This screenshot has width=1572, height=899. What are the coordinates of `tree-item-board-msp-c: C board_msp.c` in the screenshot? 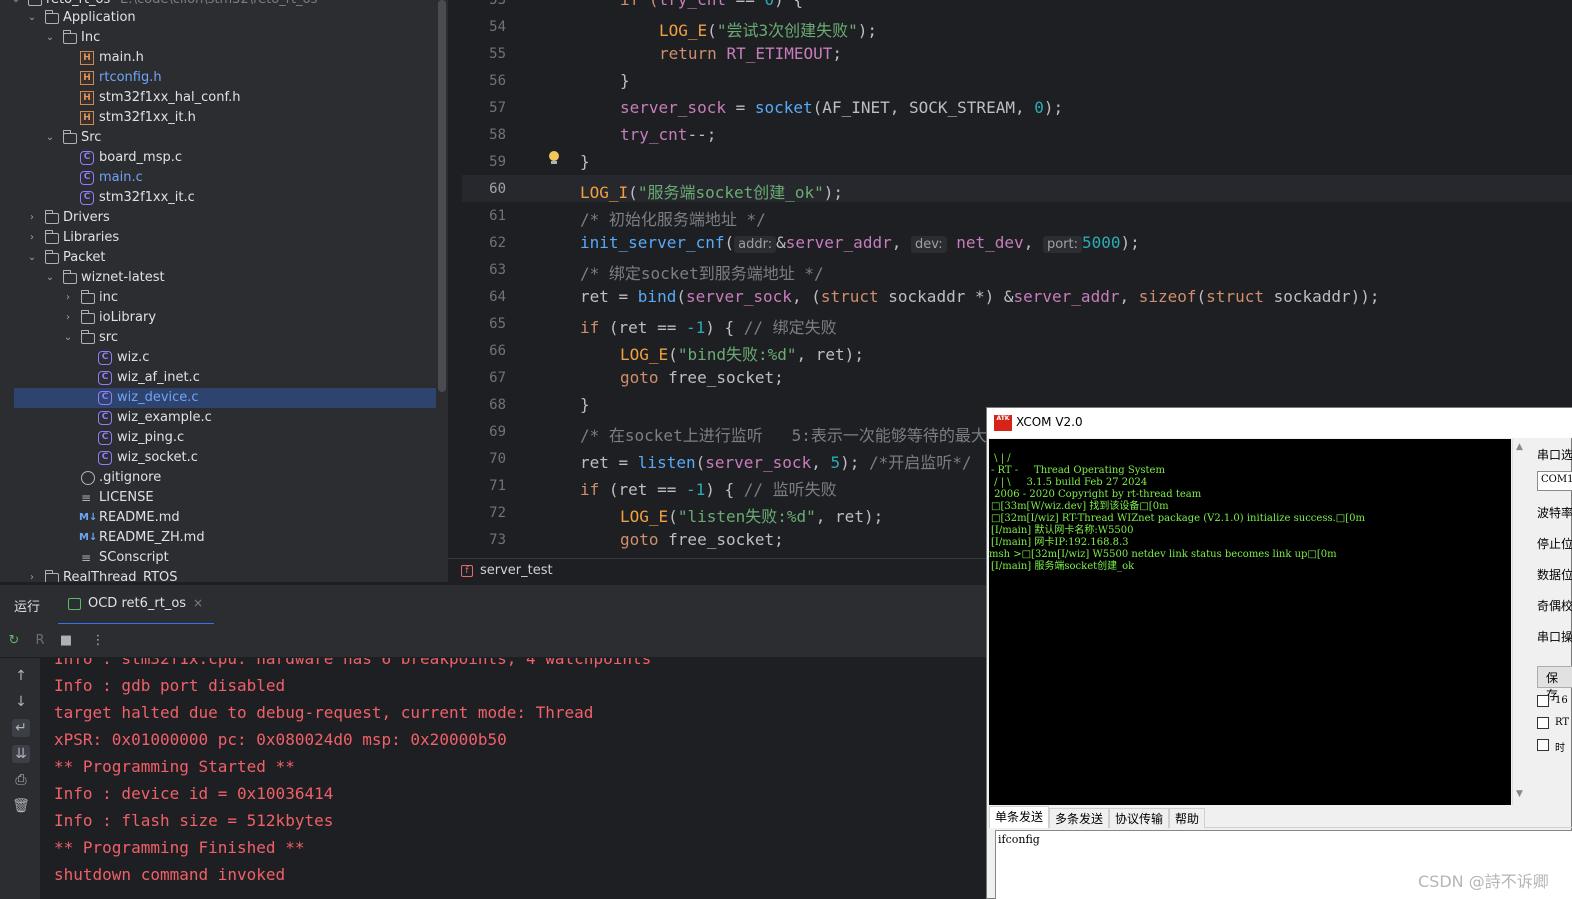 It's located at (220, 158).